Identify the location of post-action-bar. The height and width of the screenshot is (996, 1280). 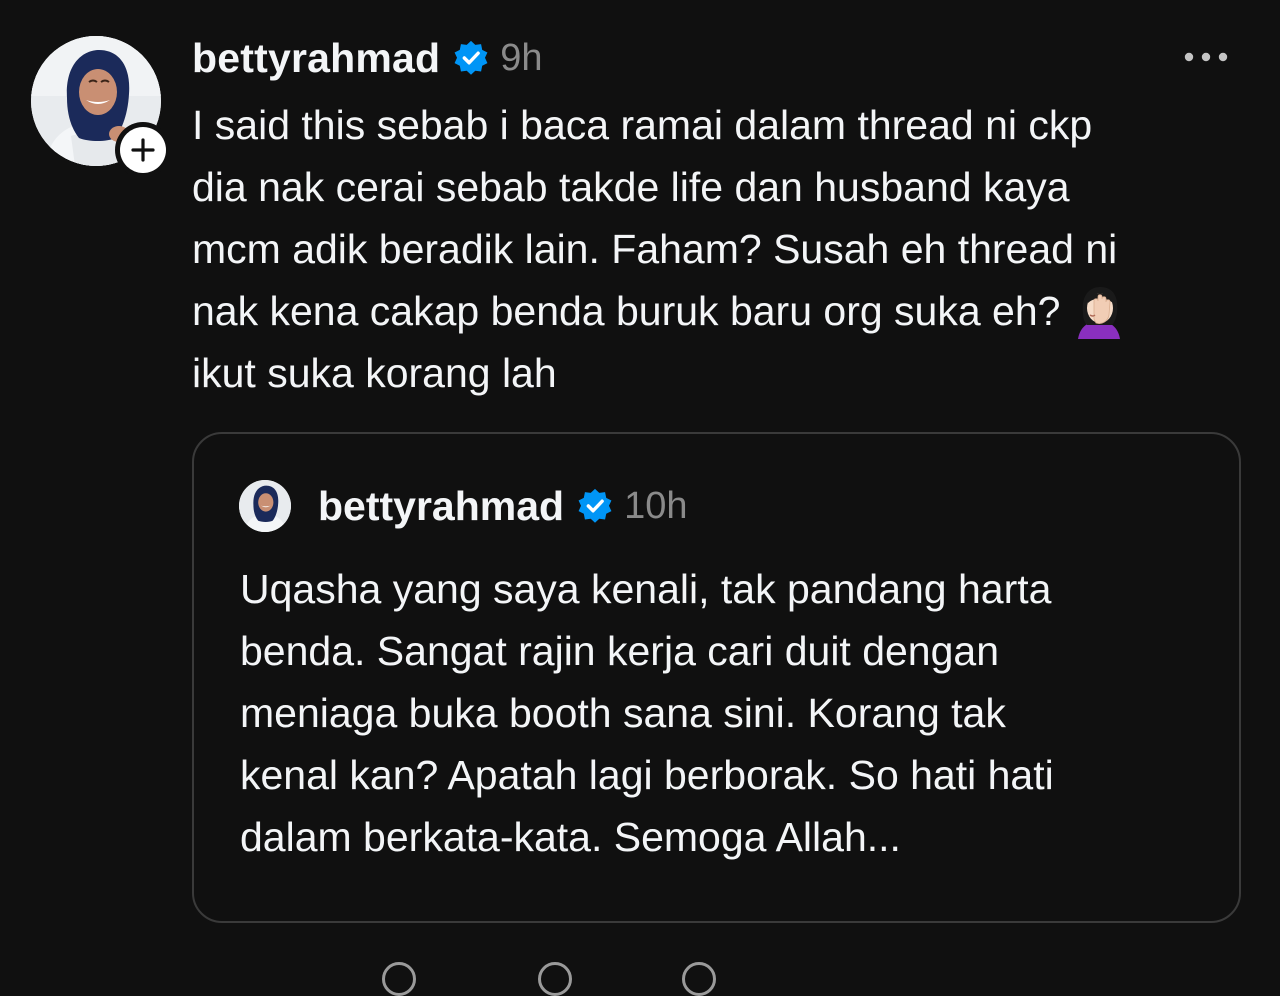
(560, 979).